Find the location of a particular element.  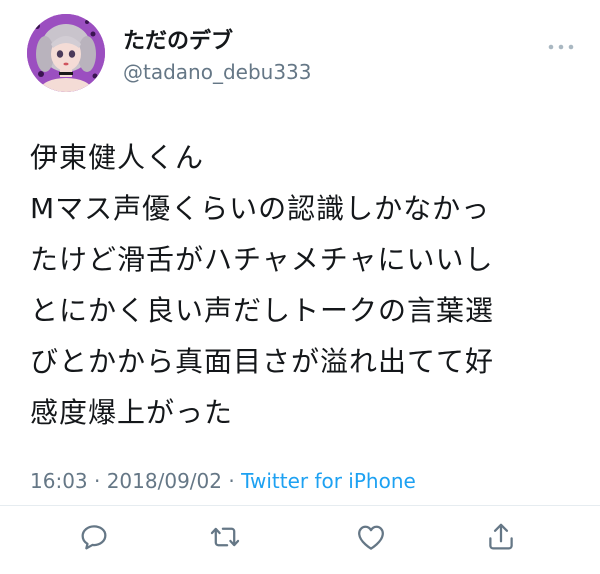

retweet-icon is located at coordinates (225, 537).